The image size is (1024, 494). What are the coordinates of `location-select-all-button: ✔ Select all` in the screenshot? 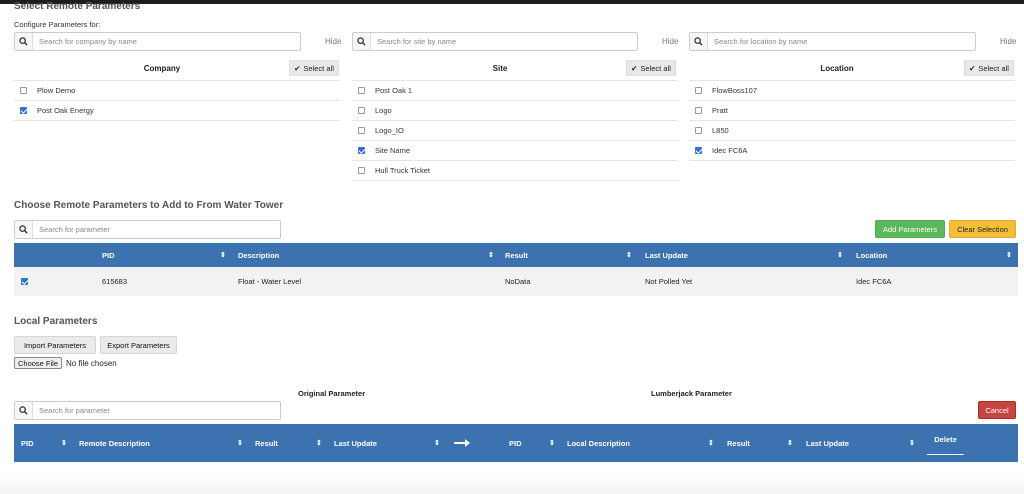 It's located at (989, 68).